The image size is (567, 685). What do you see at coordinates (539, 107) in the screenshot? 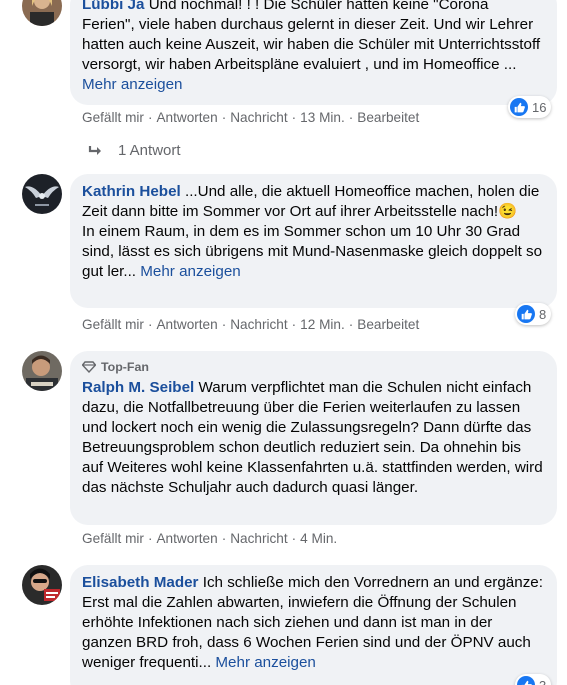
I see `reaction-number: 16` at bounding box center [539, 107].